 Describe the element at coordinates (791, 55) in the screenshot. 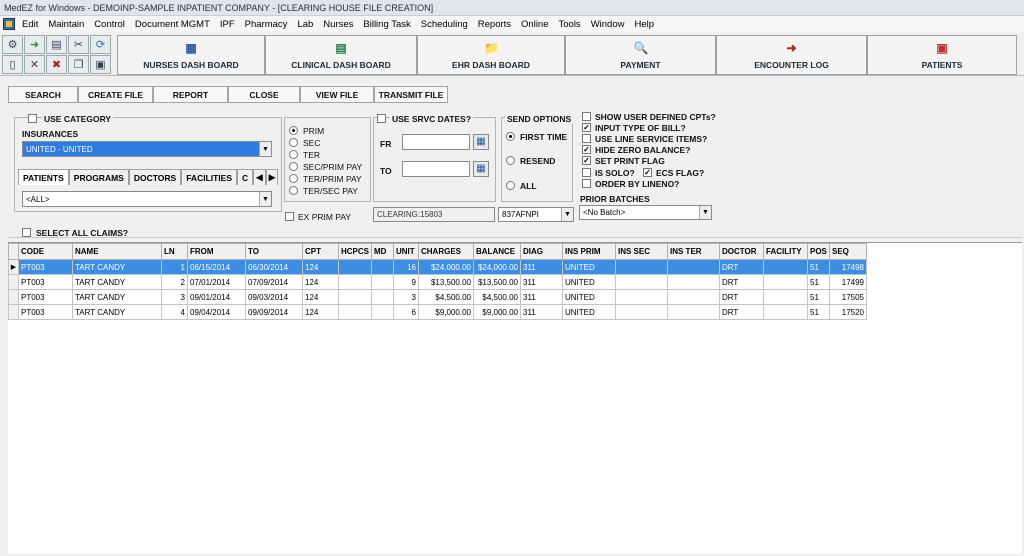

I see `encounter-log-button: ➜ ENCOUNTER LOG` at that location.